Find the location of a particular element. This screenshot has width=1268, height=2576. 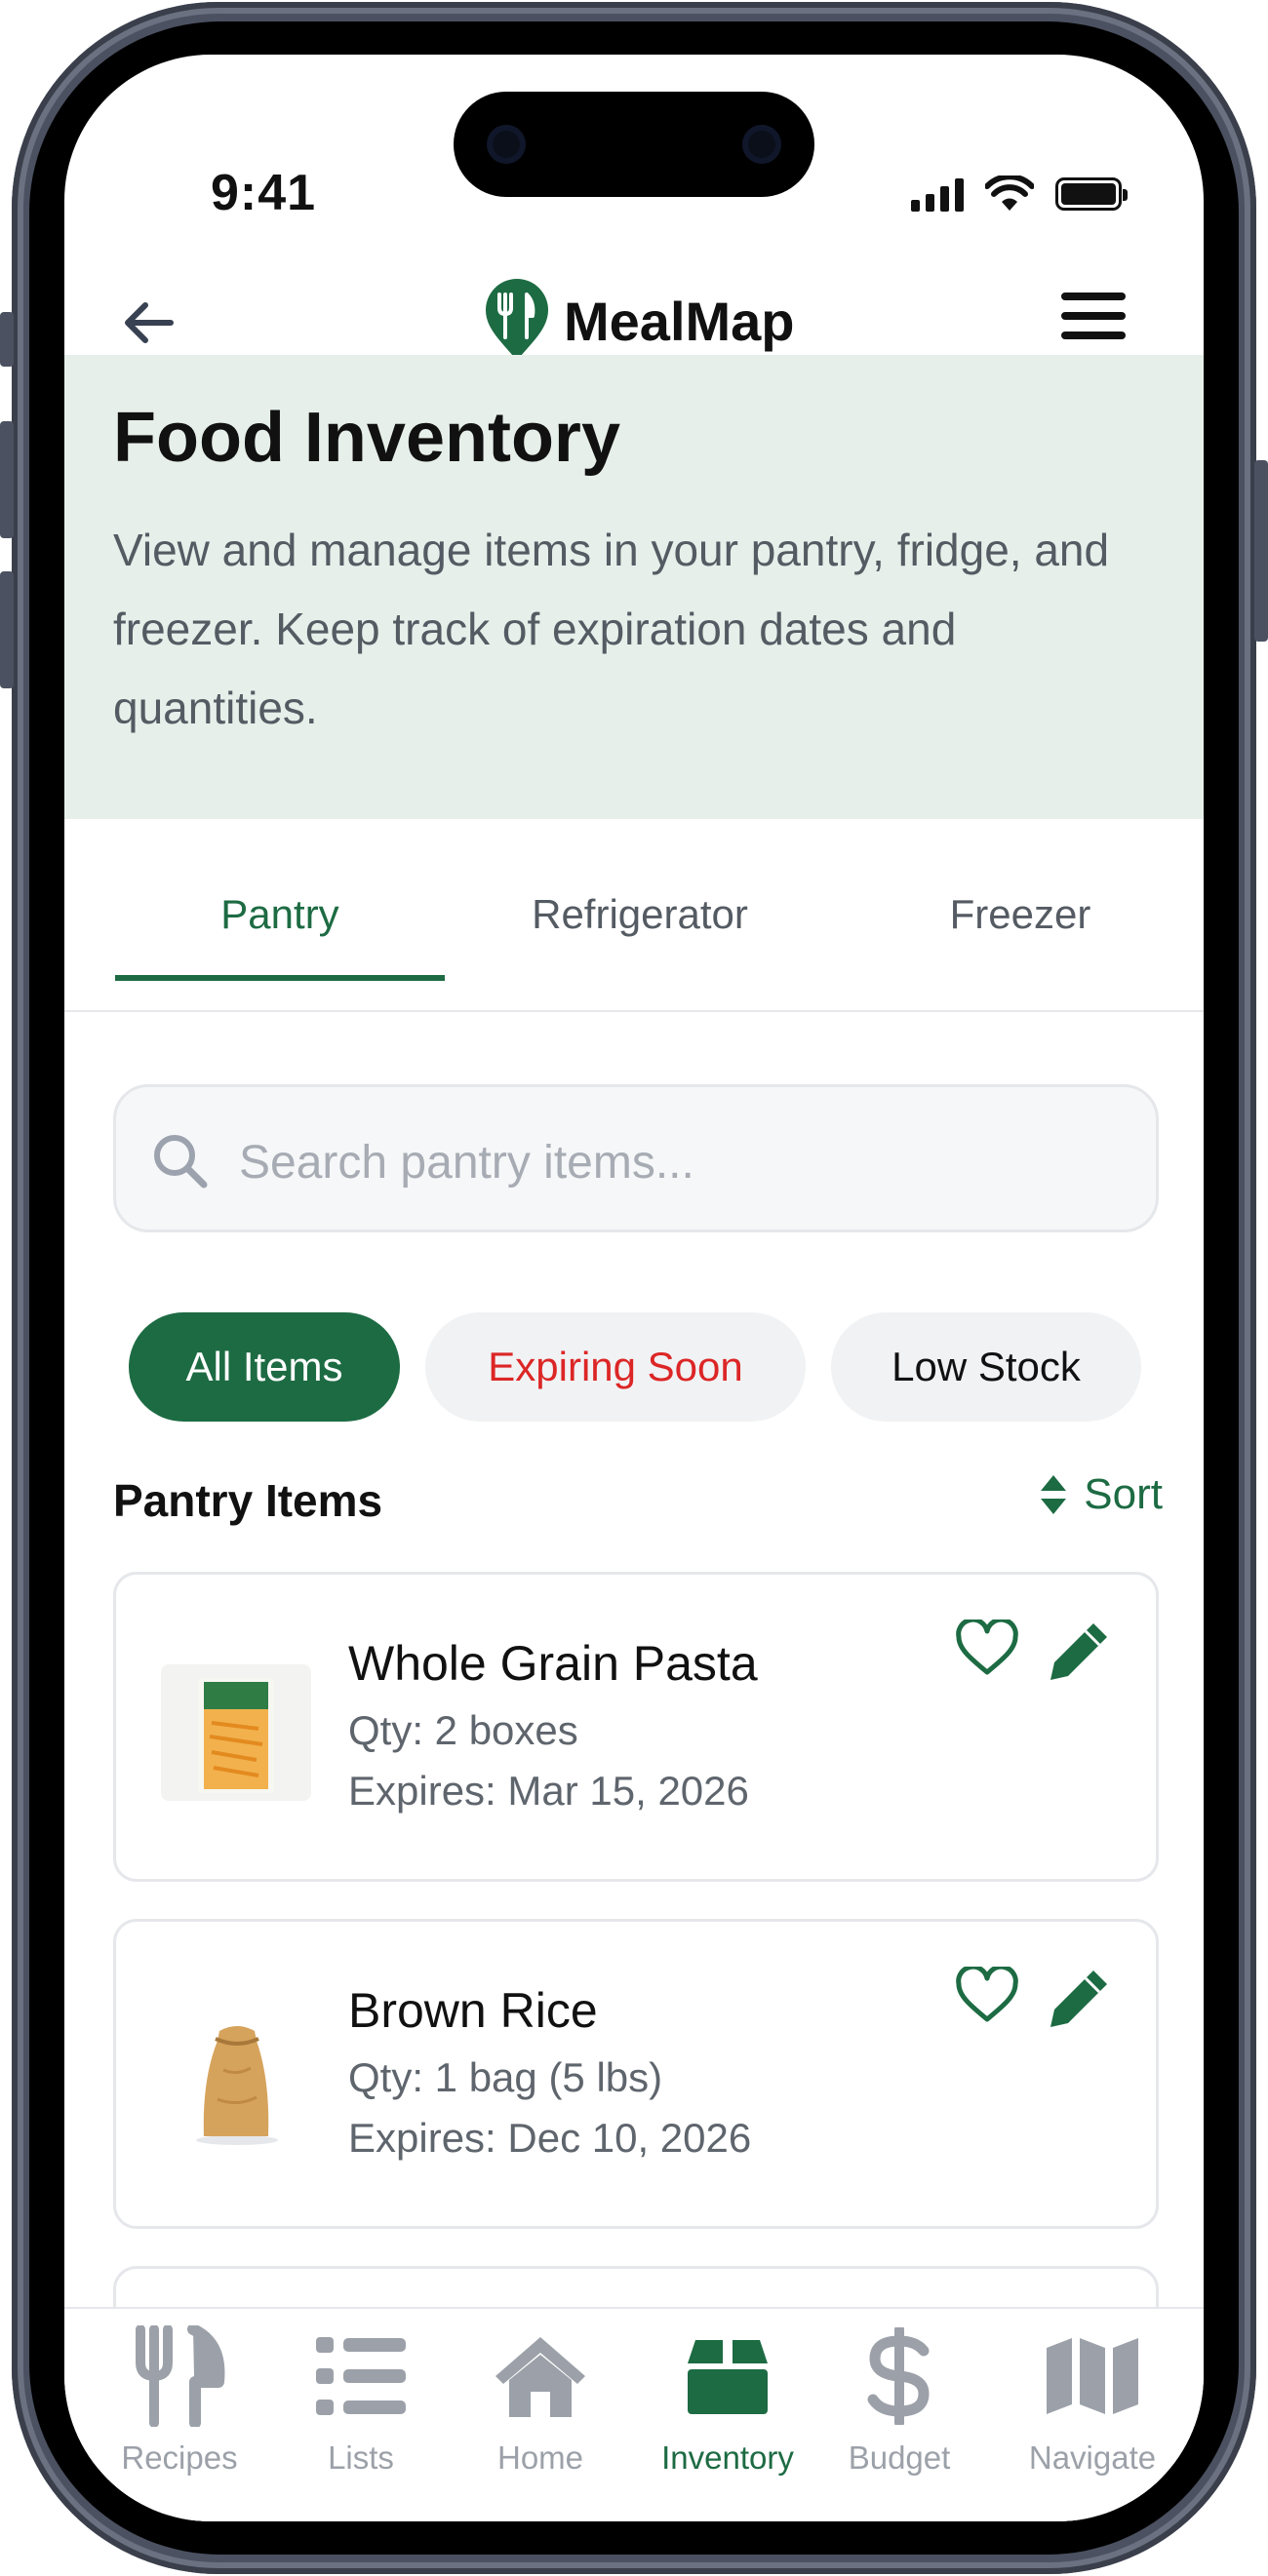

search-icon is located at coordinates (181, 1162).